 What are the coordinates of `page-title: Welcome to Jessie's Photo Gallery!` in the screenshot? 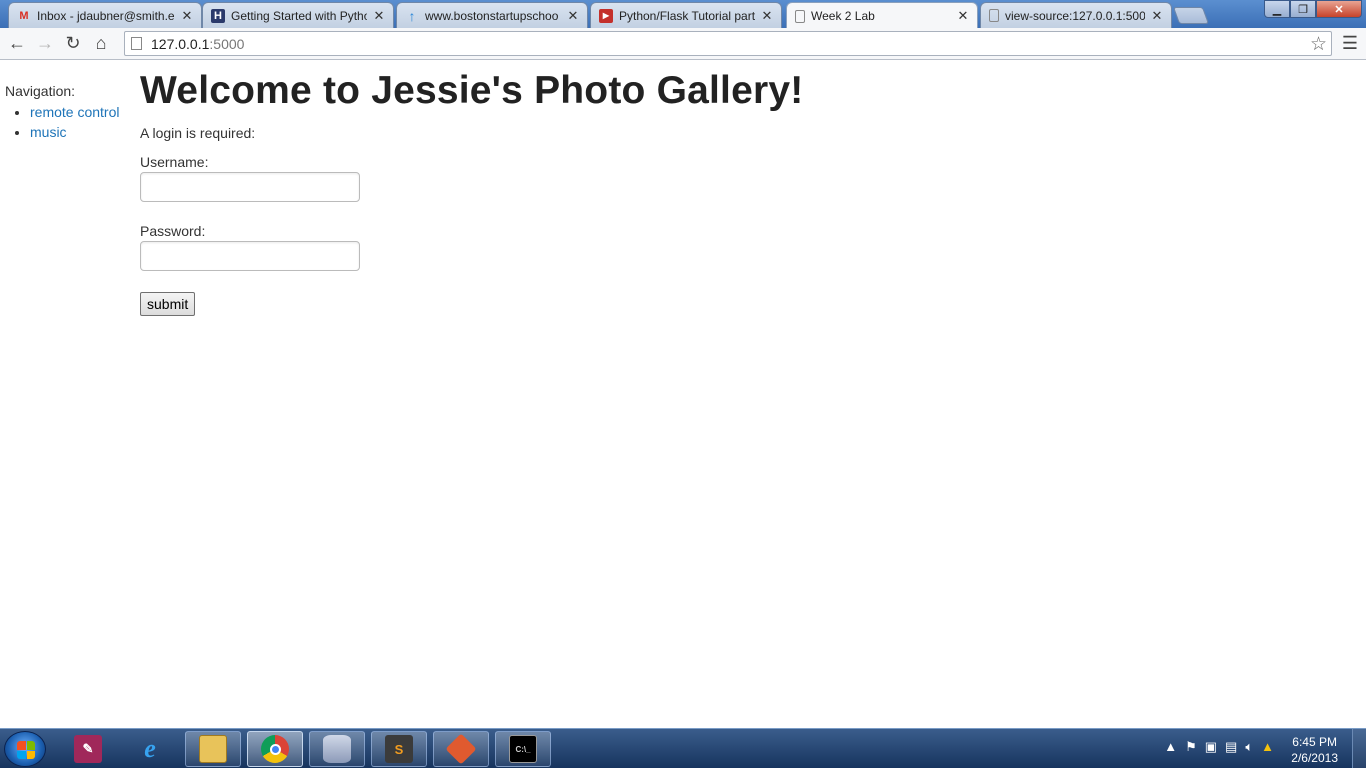 It's located at (472, 90).